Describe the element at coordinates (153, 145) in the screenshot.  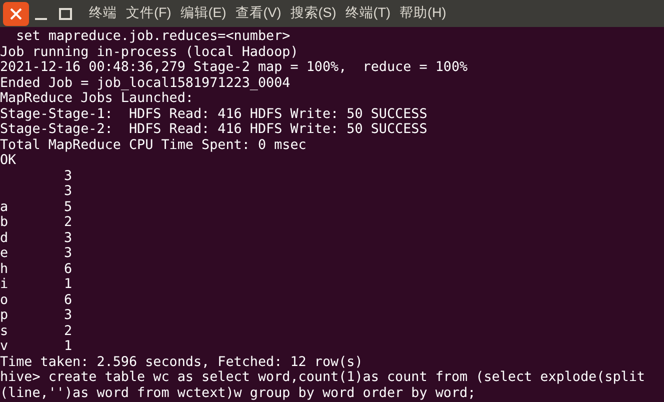
I see `terminal-line: Total MapReduce CPU Time Spent: 0 msec` at that location.